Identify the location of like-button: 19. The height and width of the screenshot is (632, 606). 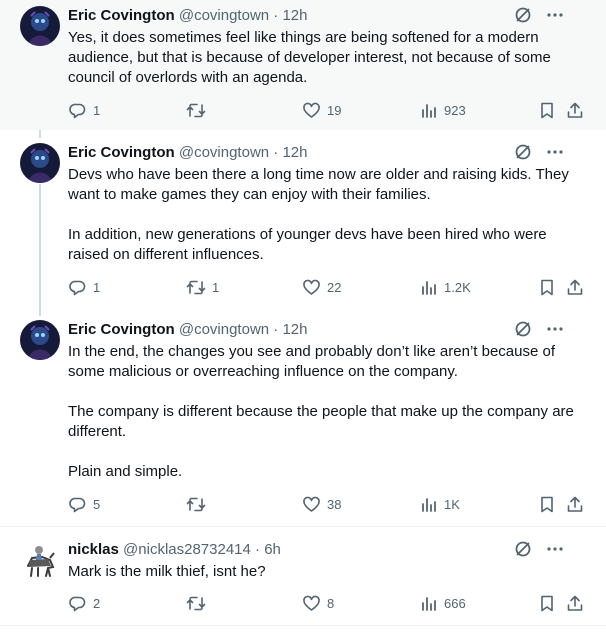
(321, 110).